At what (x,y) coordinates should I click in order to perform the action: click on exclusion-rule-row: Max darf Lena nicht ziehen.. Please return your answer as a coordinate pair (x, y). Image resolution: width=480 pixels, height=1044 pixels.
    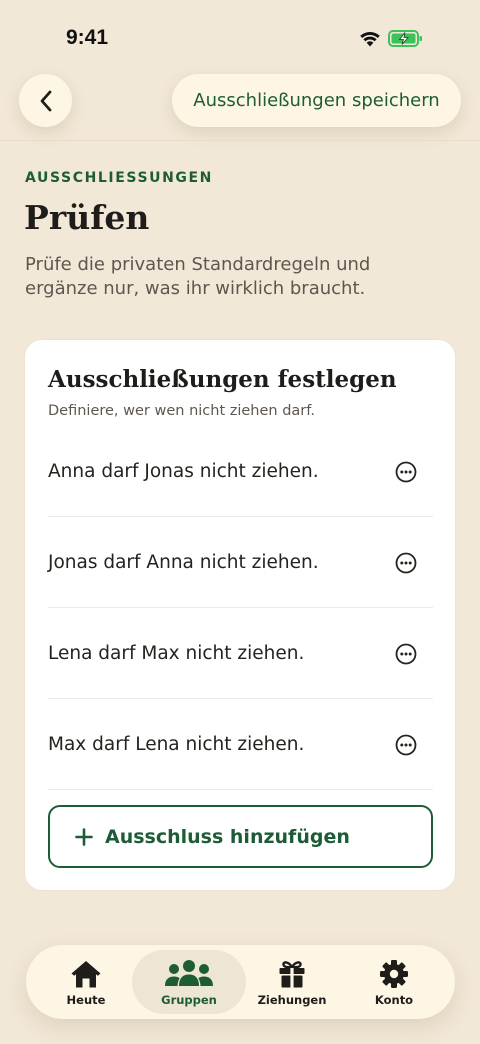
    Looking at the image, I should click on (240, 744).